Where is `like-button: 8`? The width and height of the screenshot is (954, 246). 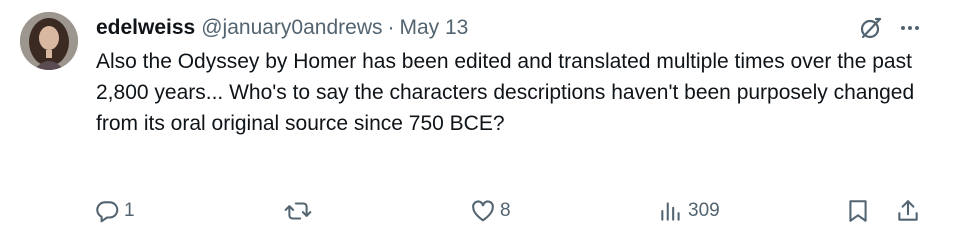
like-button: 8 is located at coordinates (490, 211).